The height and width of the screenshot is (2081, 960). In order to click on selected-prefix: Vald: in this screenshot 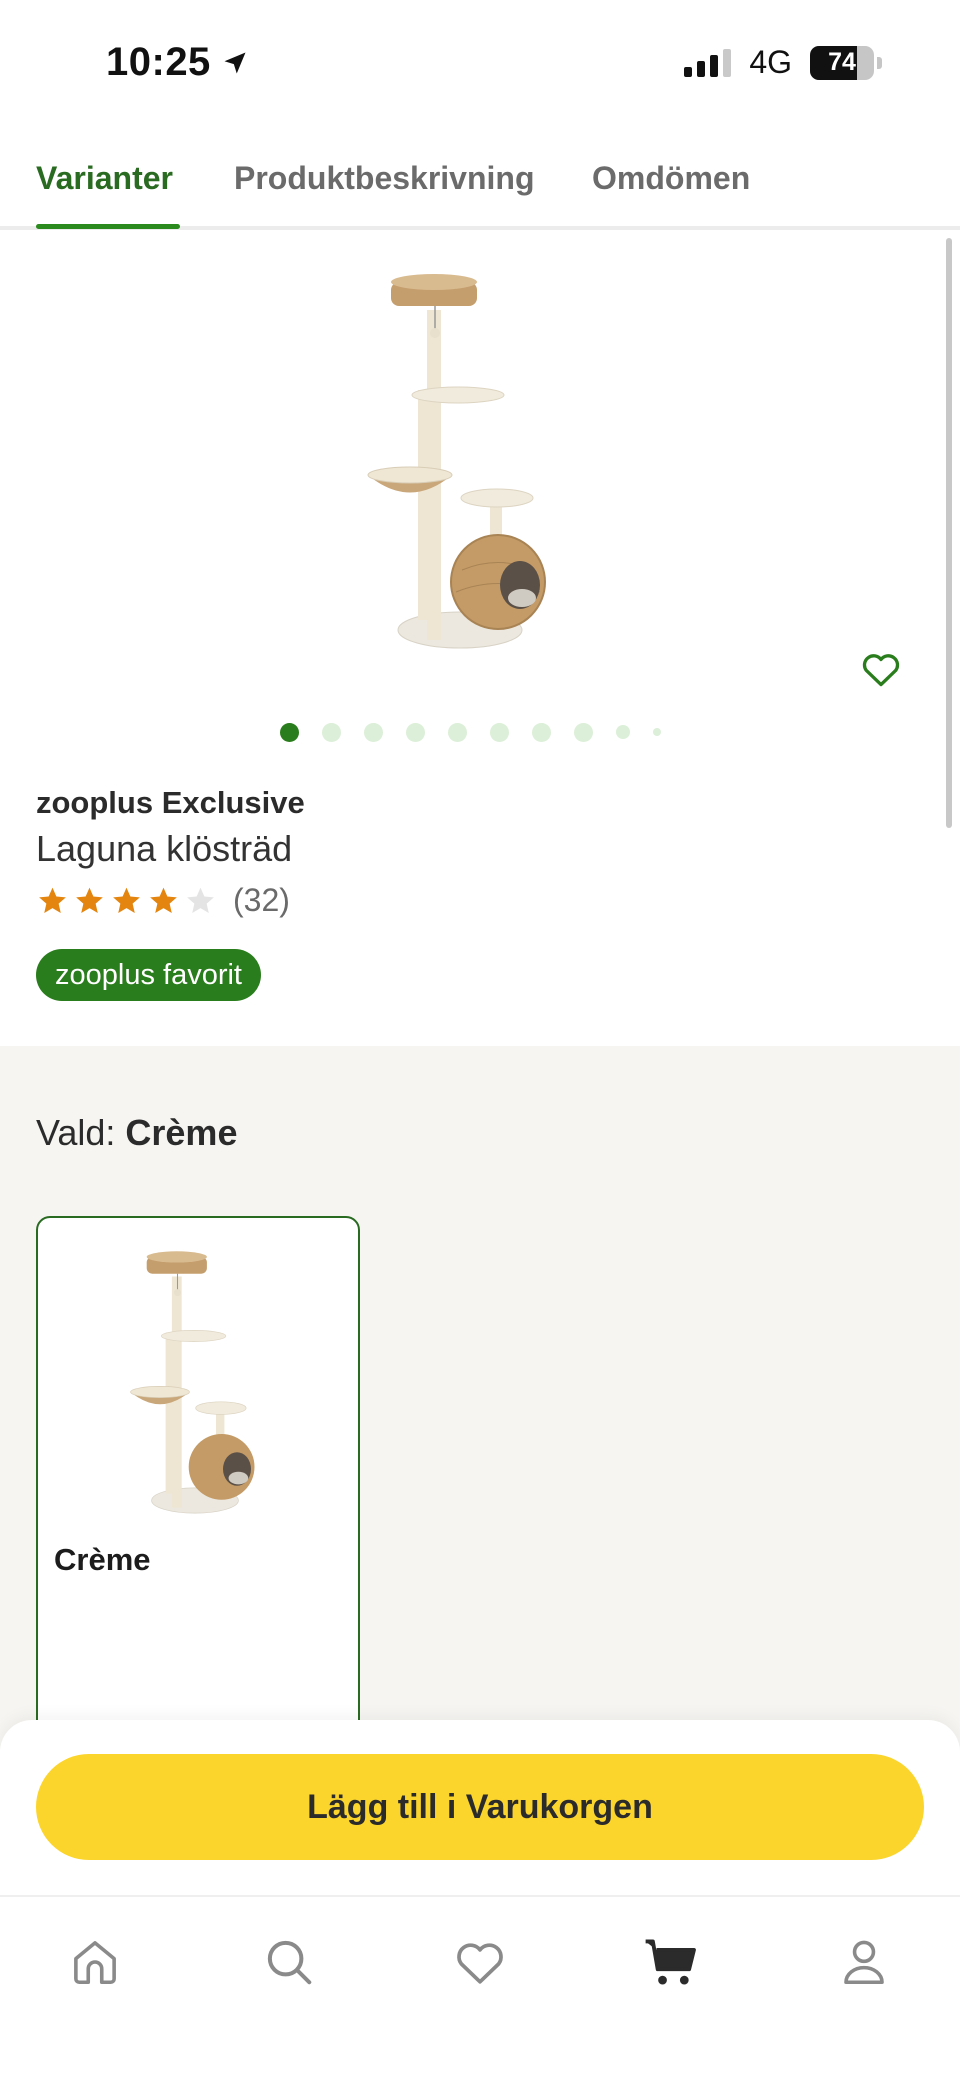, I will do `click(76, 1132)`.